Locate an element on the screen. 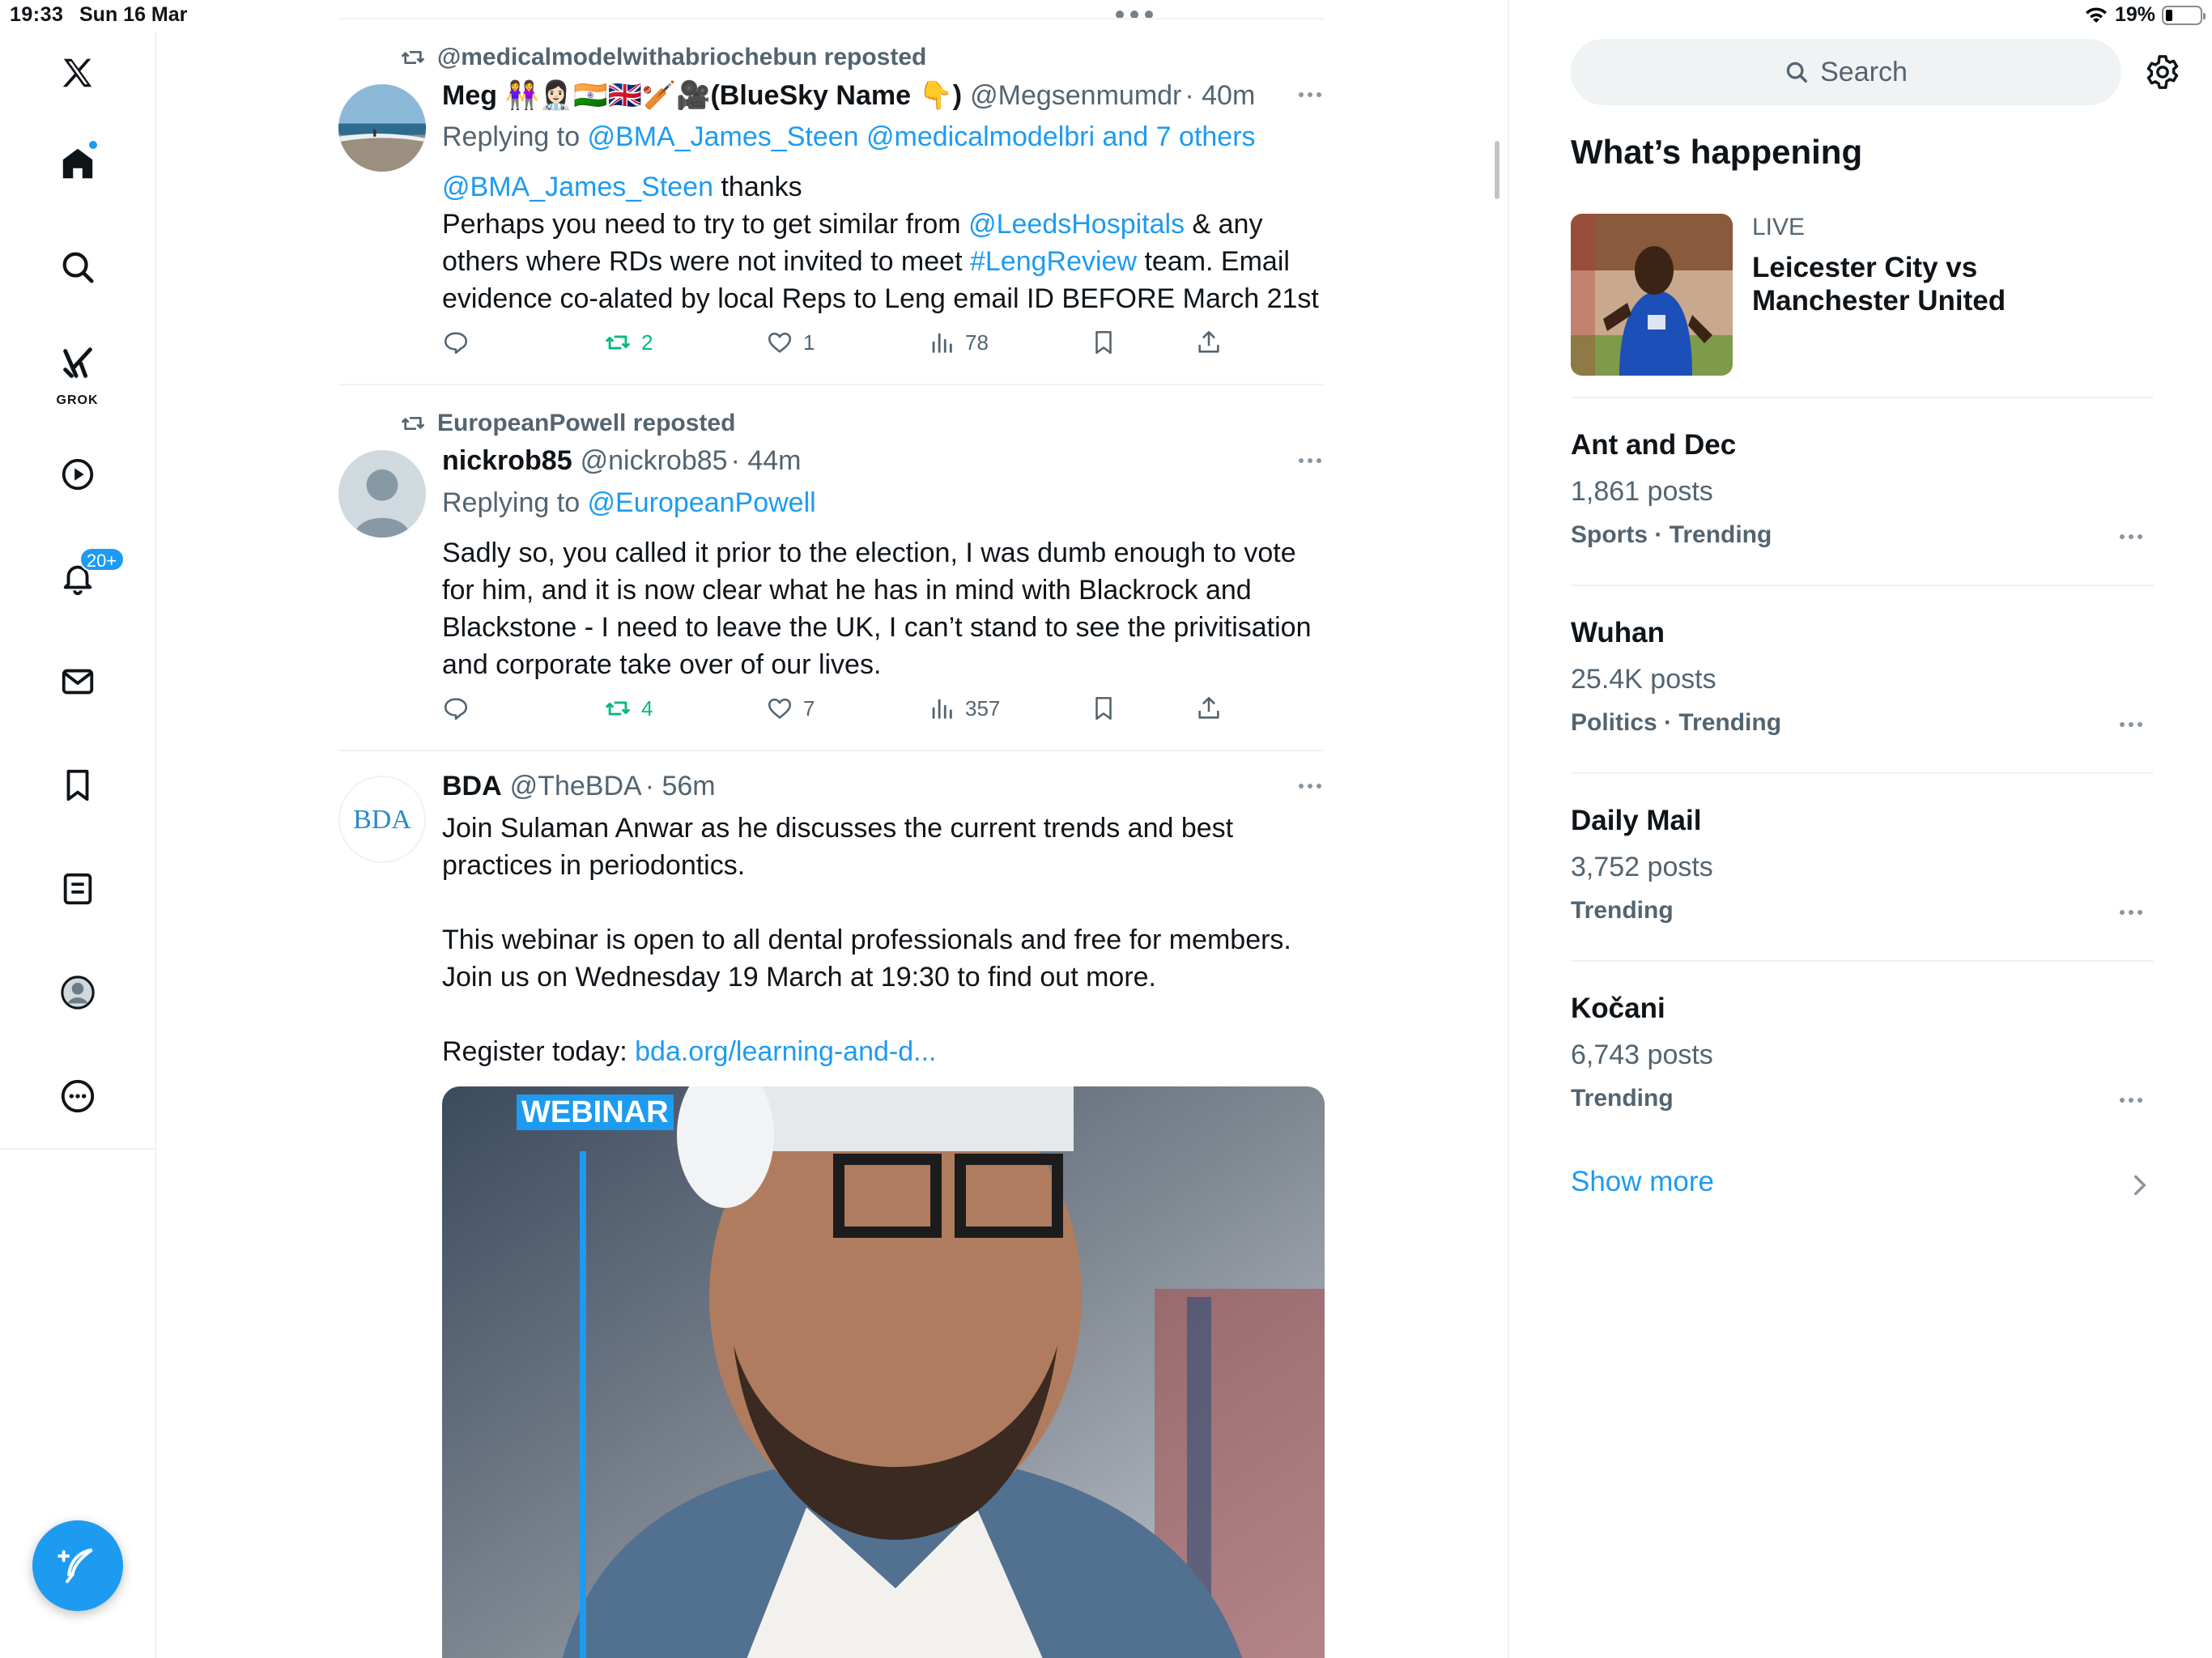  repost-button: 4 is located at coordinates (628, 708).